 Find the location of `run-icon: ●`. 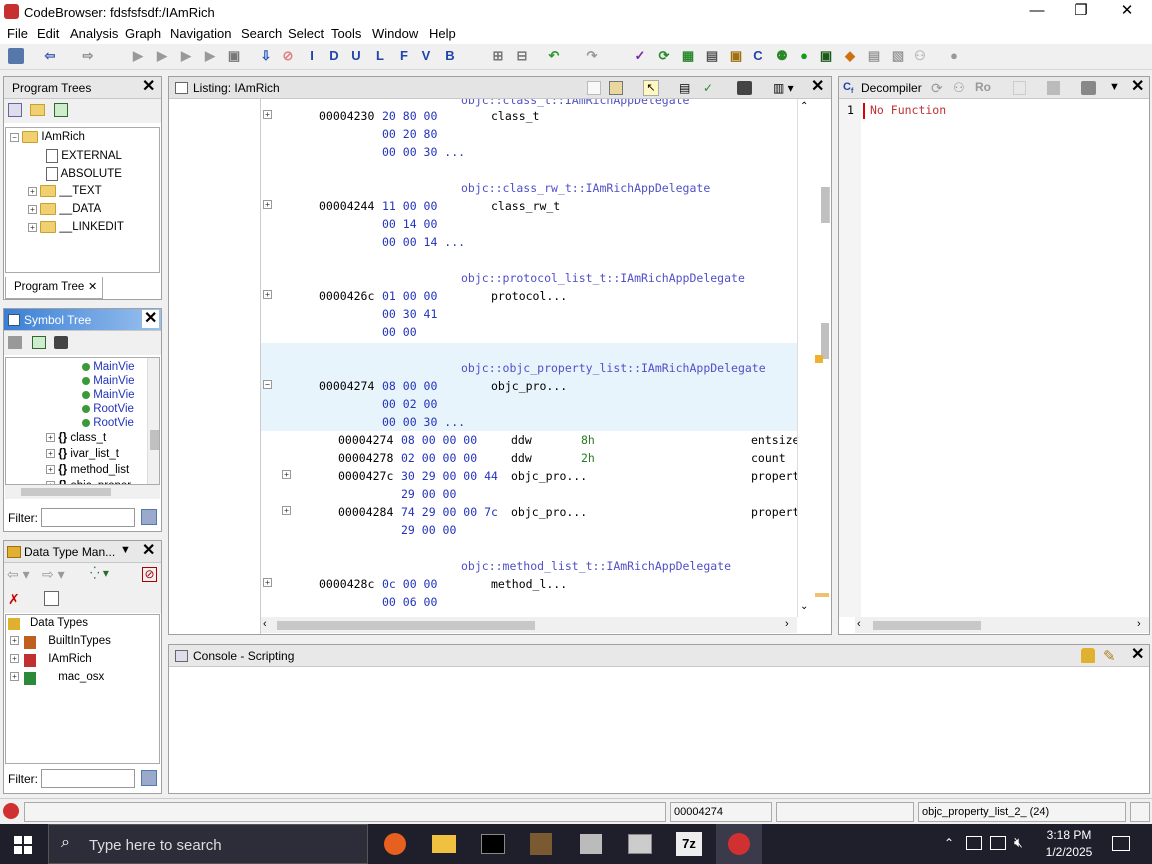

run-icon: ● is located at coordinates (804, 56).